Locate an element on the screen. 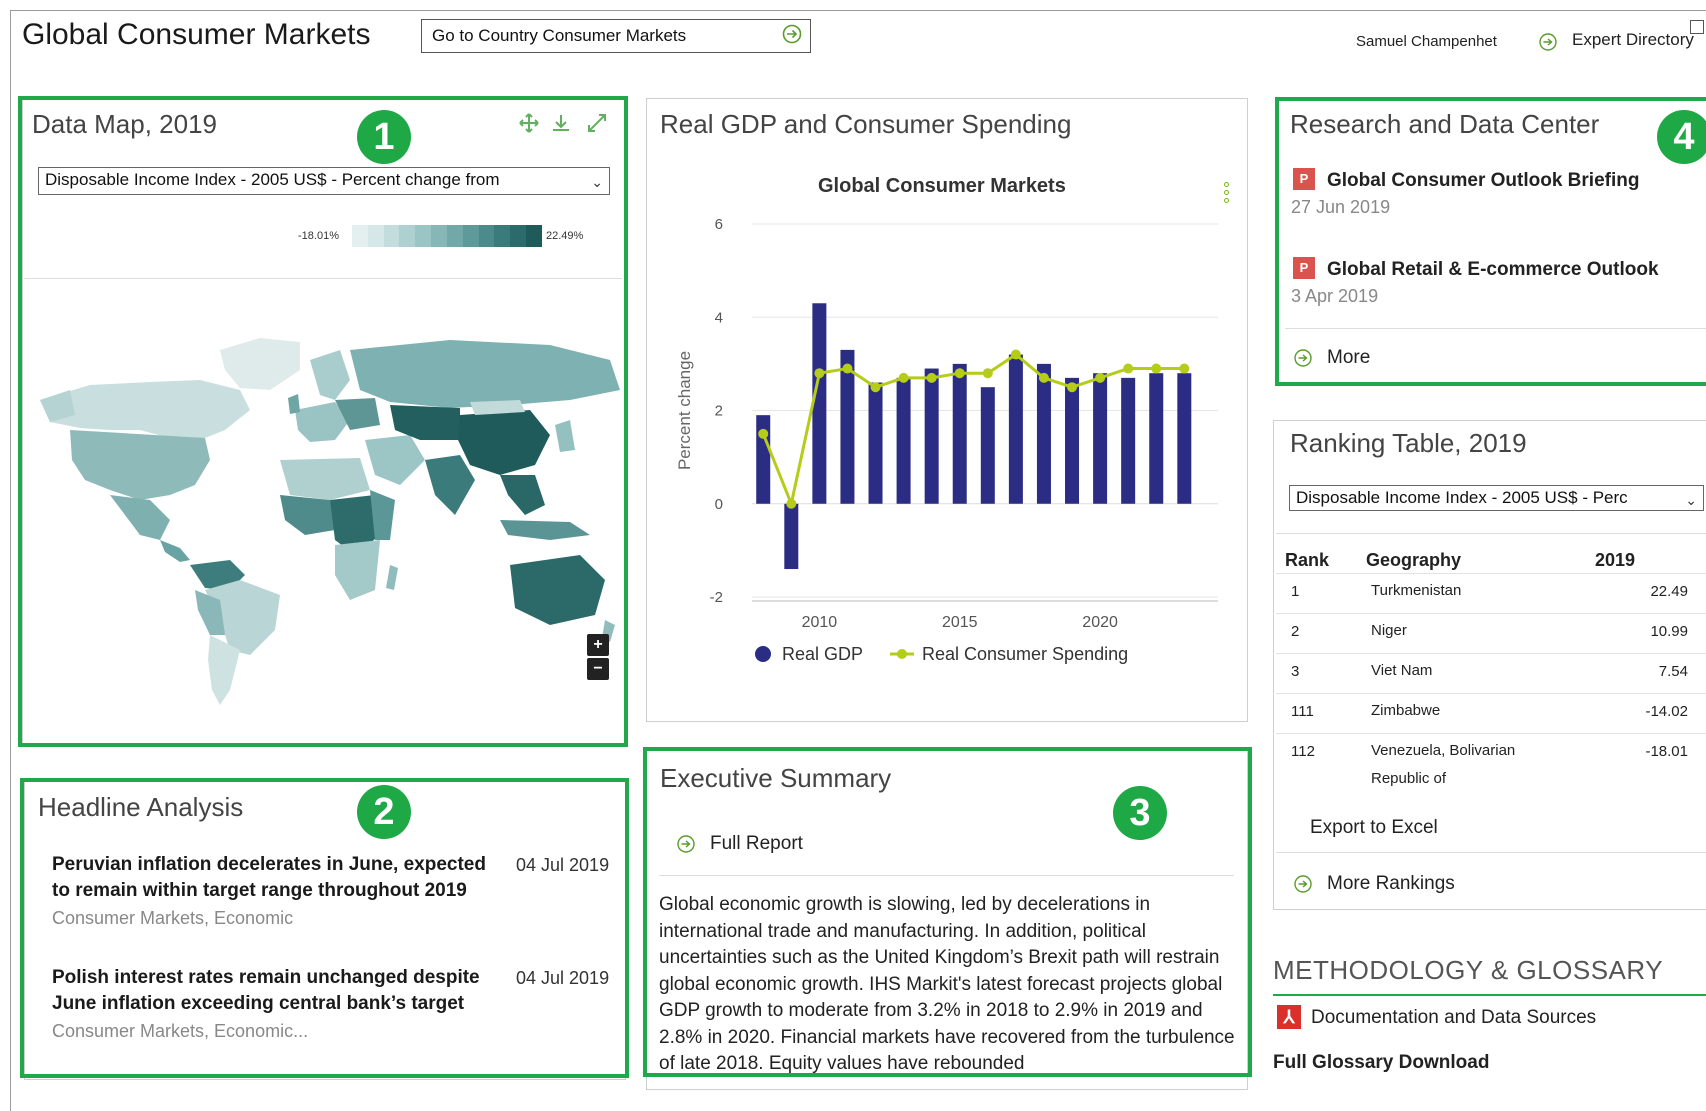 The width and height of the screenshot is (1706, 1111). research-item-title: Global Consumer Outlook Briefing is located at coordinates (1483, 181).